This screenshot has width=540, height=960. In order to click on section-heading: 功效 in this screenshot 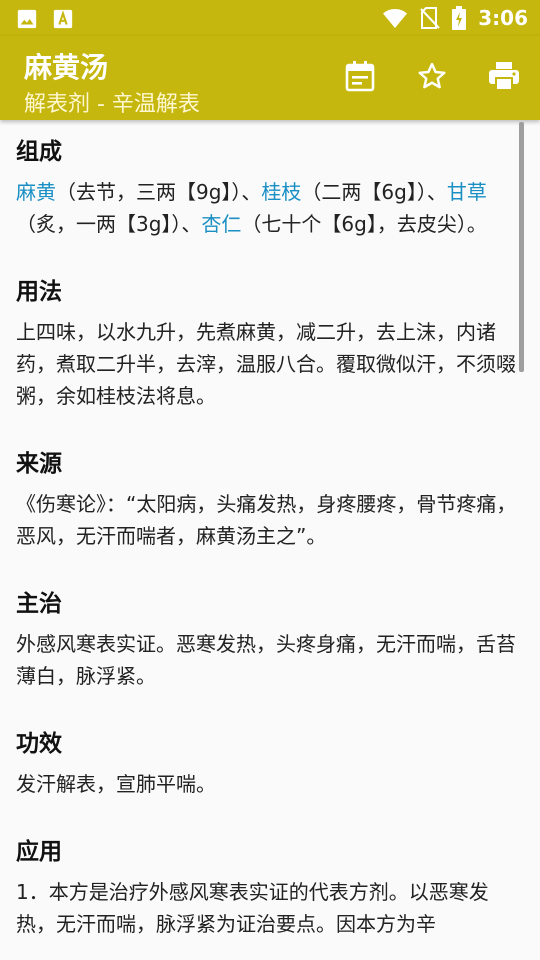, I will do `click(39, 744)`.